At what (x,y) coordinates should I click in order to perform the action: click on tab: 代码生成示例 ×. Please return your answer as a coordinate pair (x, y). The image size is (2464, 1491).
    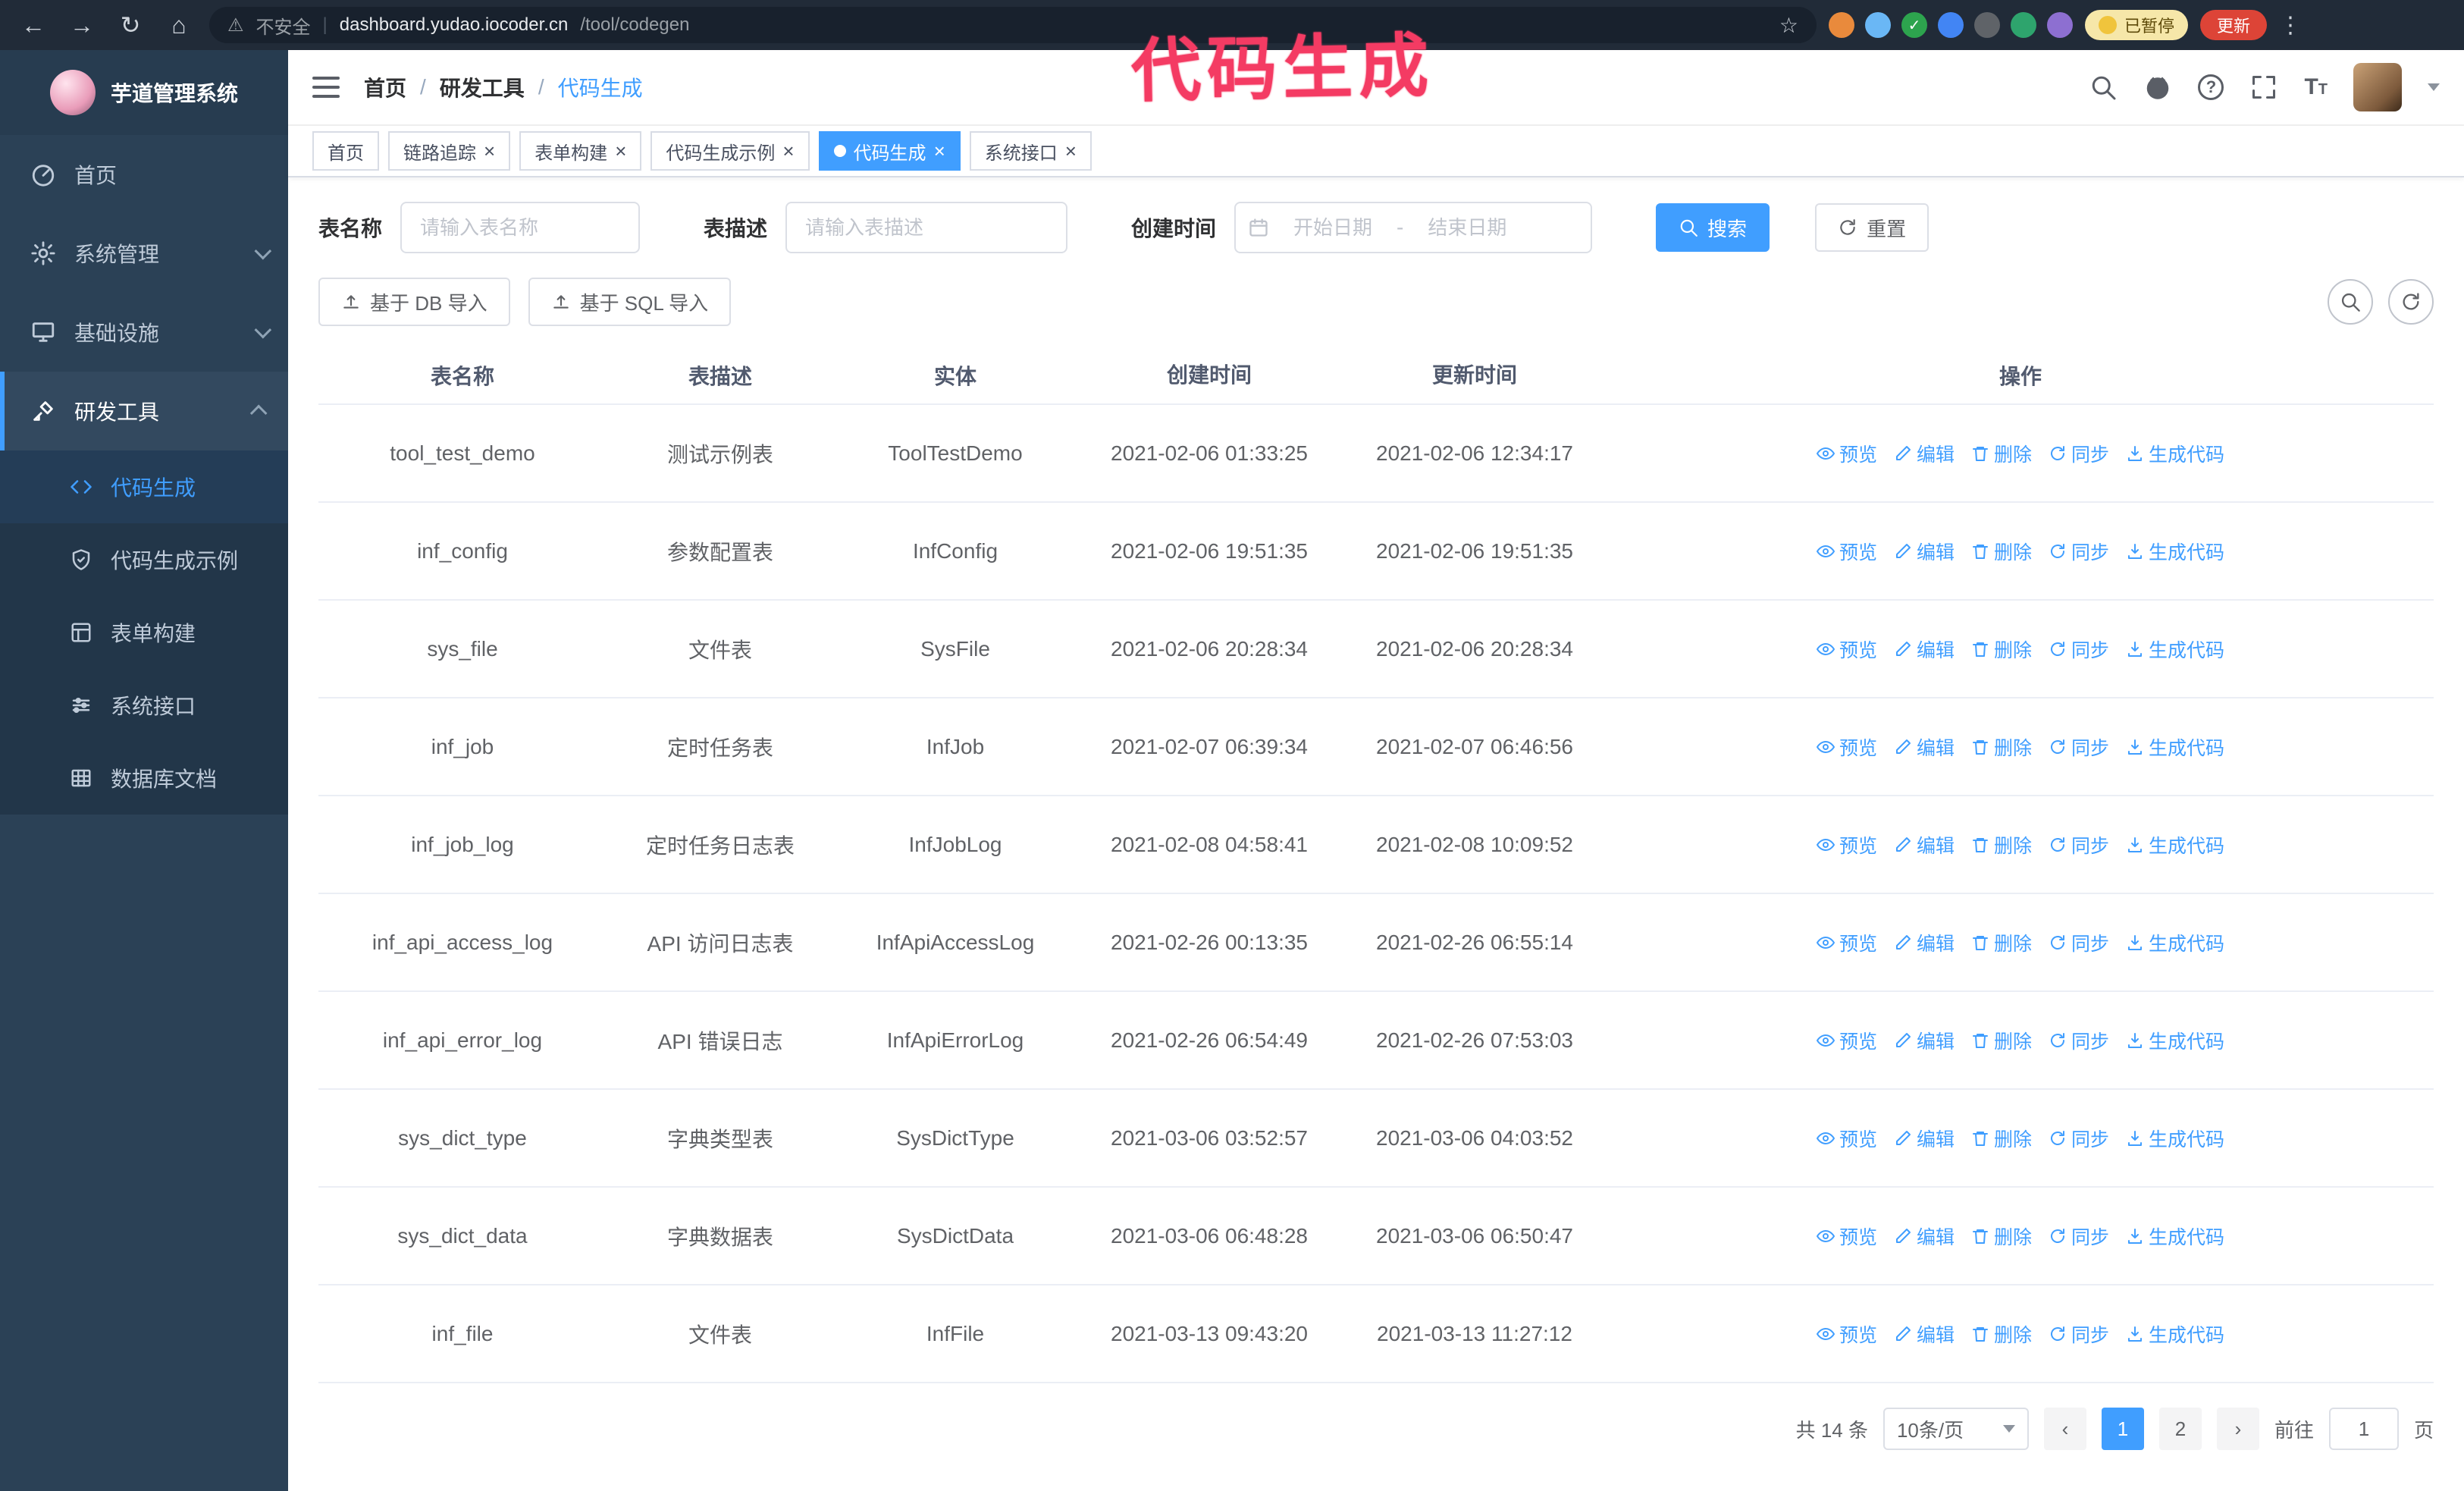
    Looking at the image, I should click on (730, 151).